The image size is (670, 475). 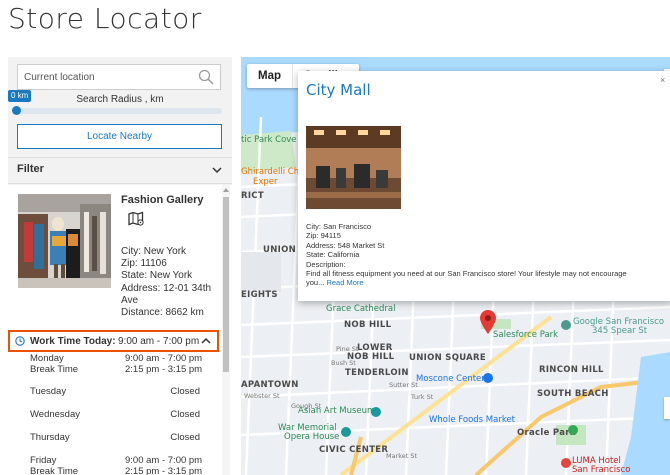 I want to click on map-label-district: RICT, so click(x=252, y=196).